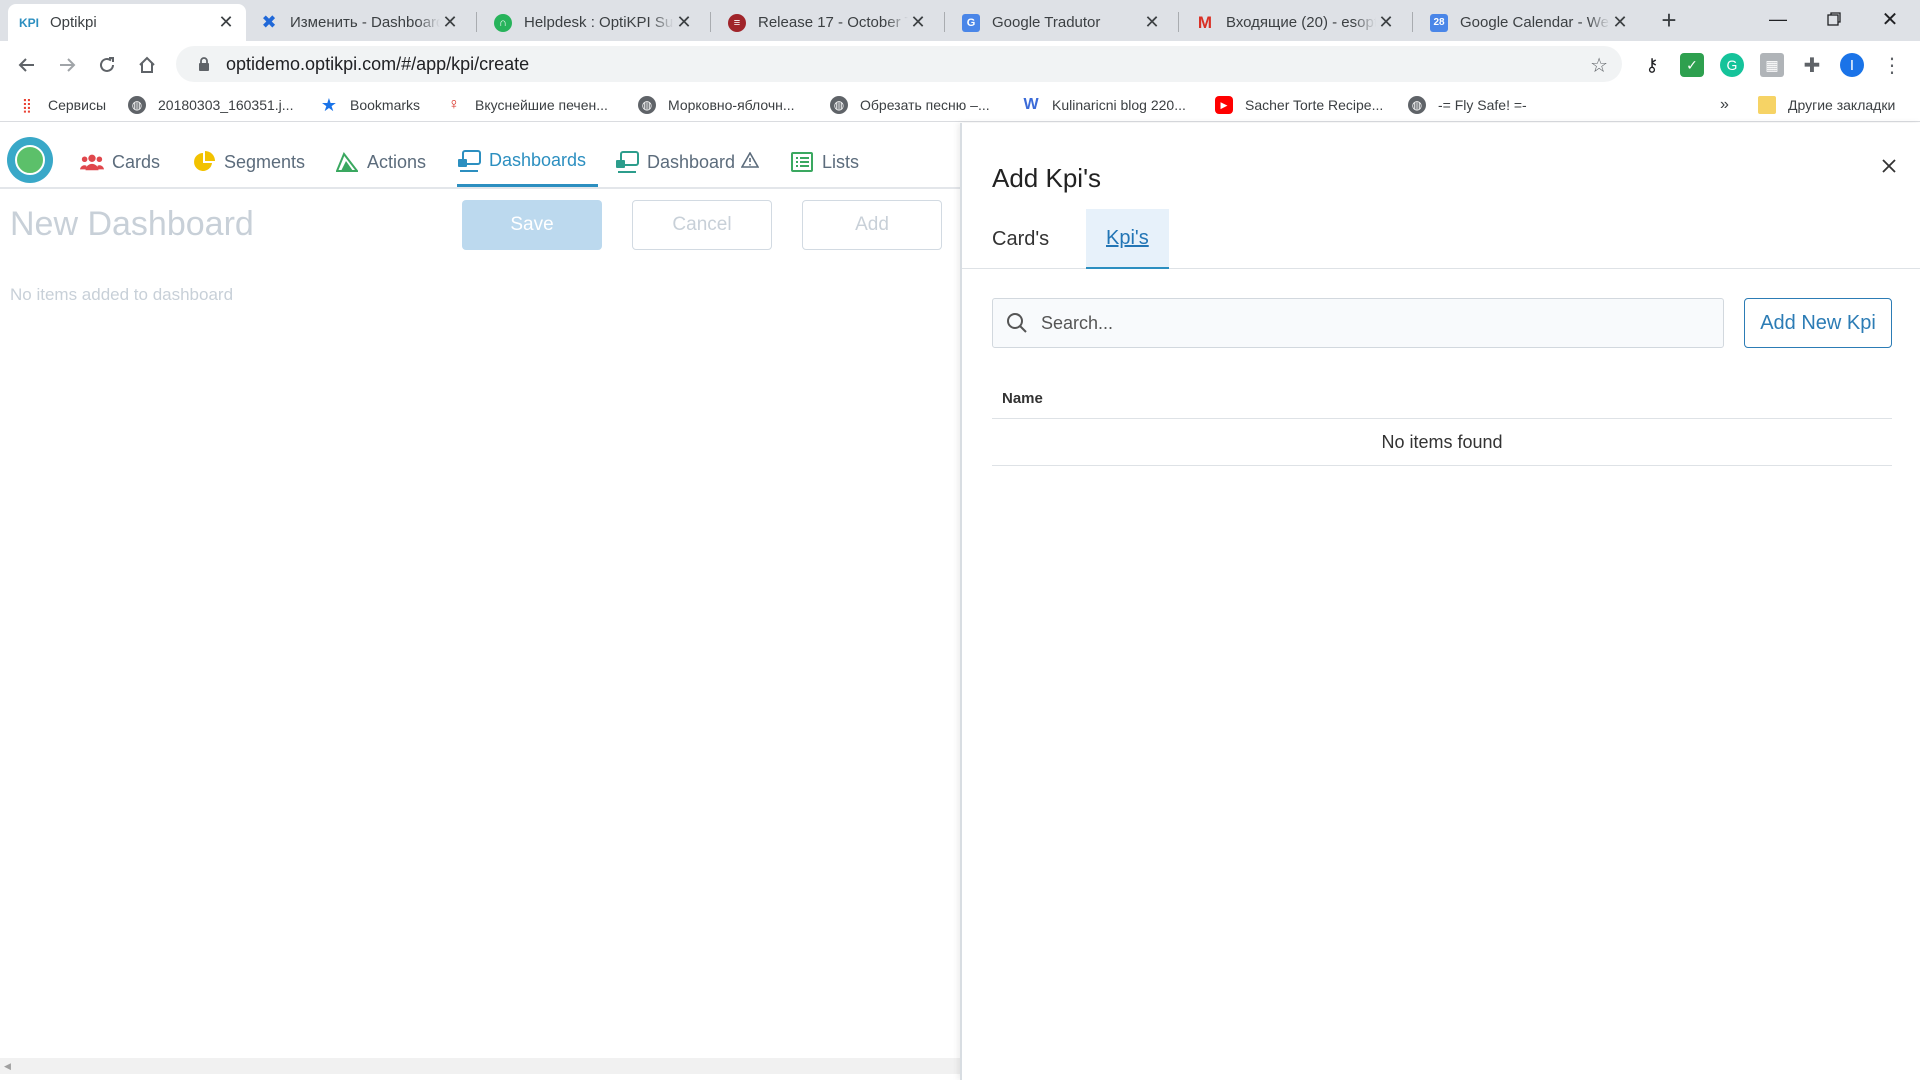  I want to click on nav-item-lists: Lists, so click(824, 162).